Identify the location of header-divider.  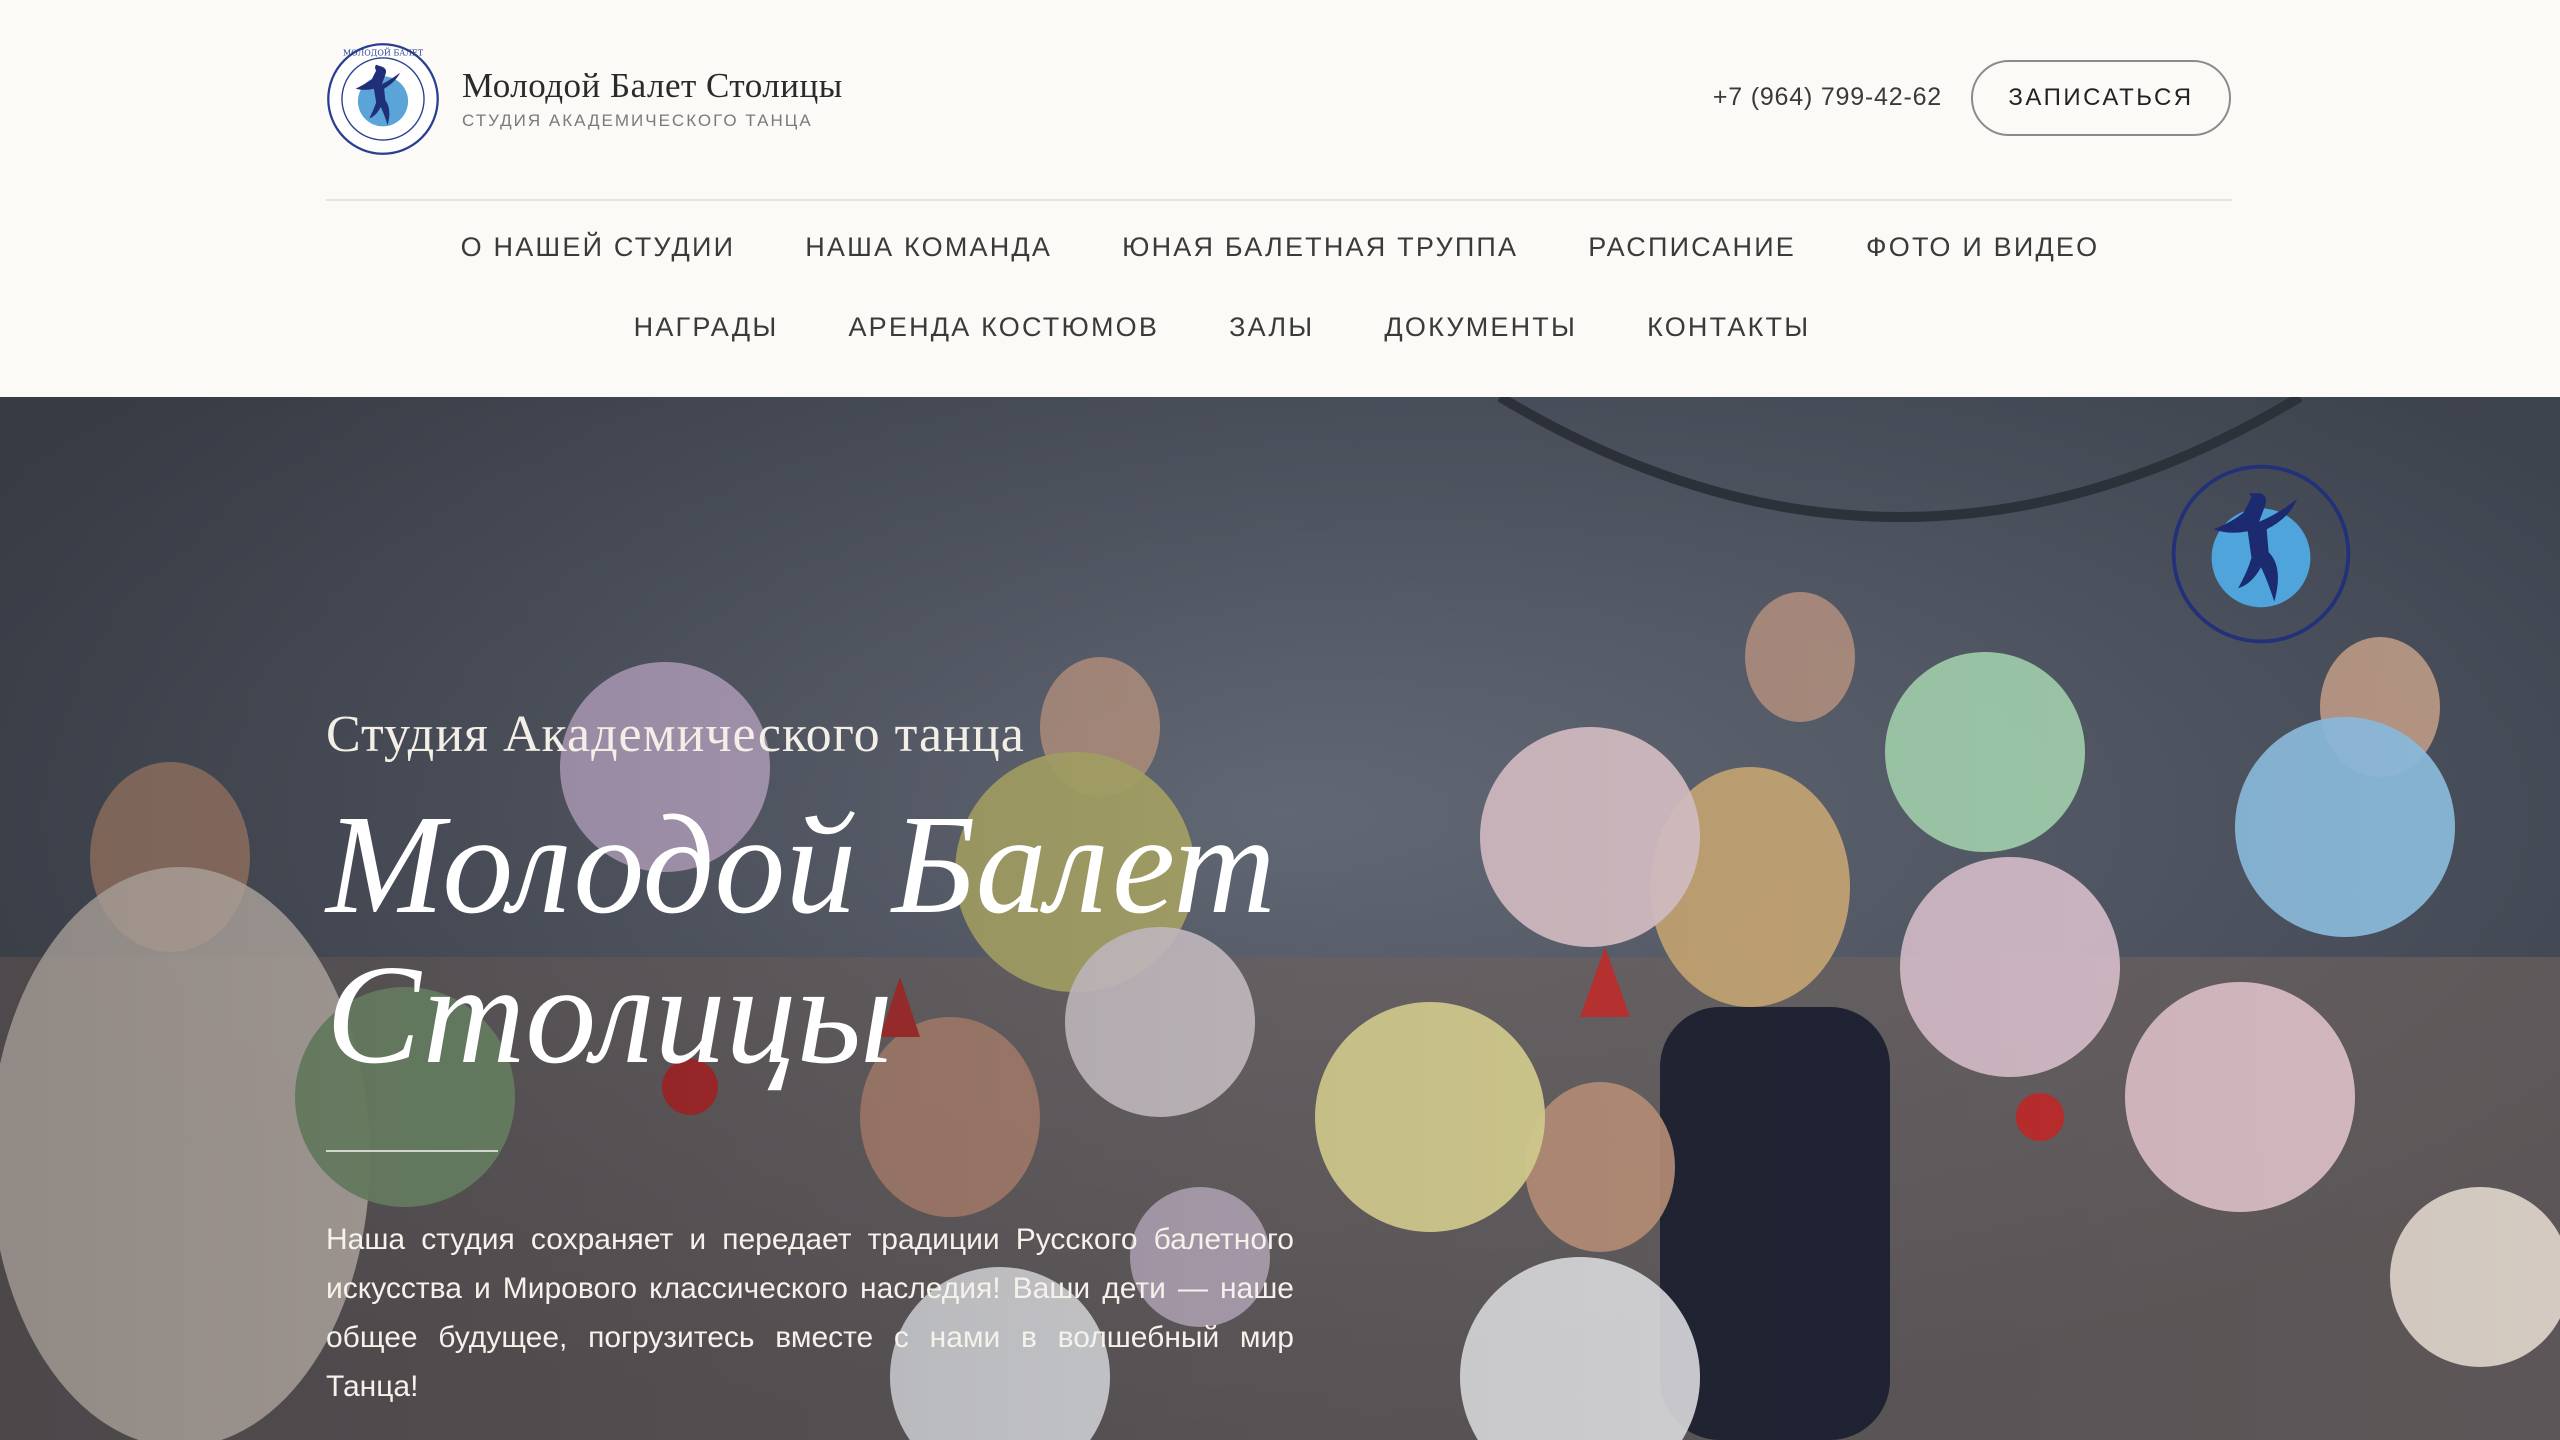
(1279, 200).